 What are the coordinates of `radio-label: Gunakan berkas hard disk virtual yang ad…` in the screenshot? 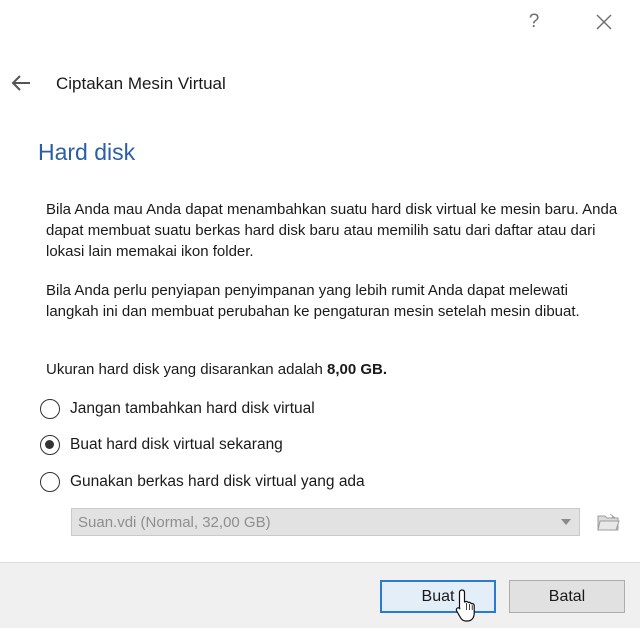 It's located at (217, 481).